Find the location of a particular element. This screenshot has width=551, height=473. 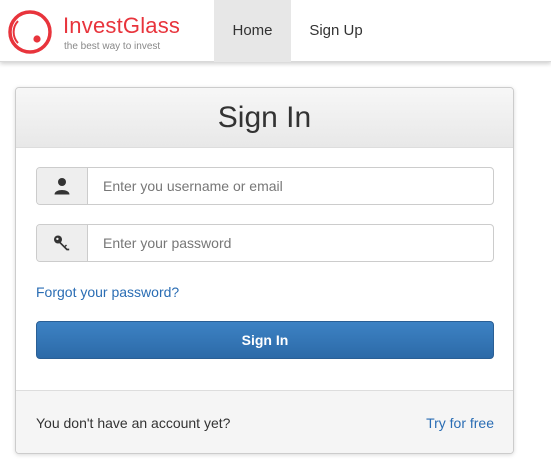

key-icon is located at coordinates (62, 243).